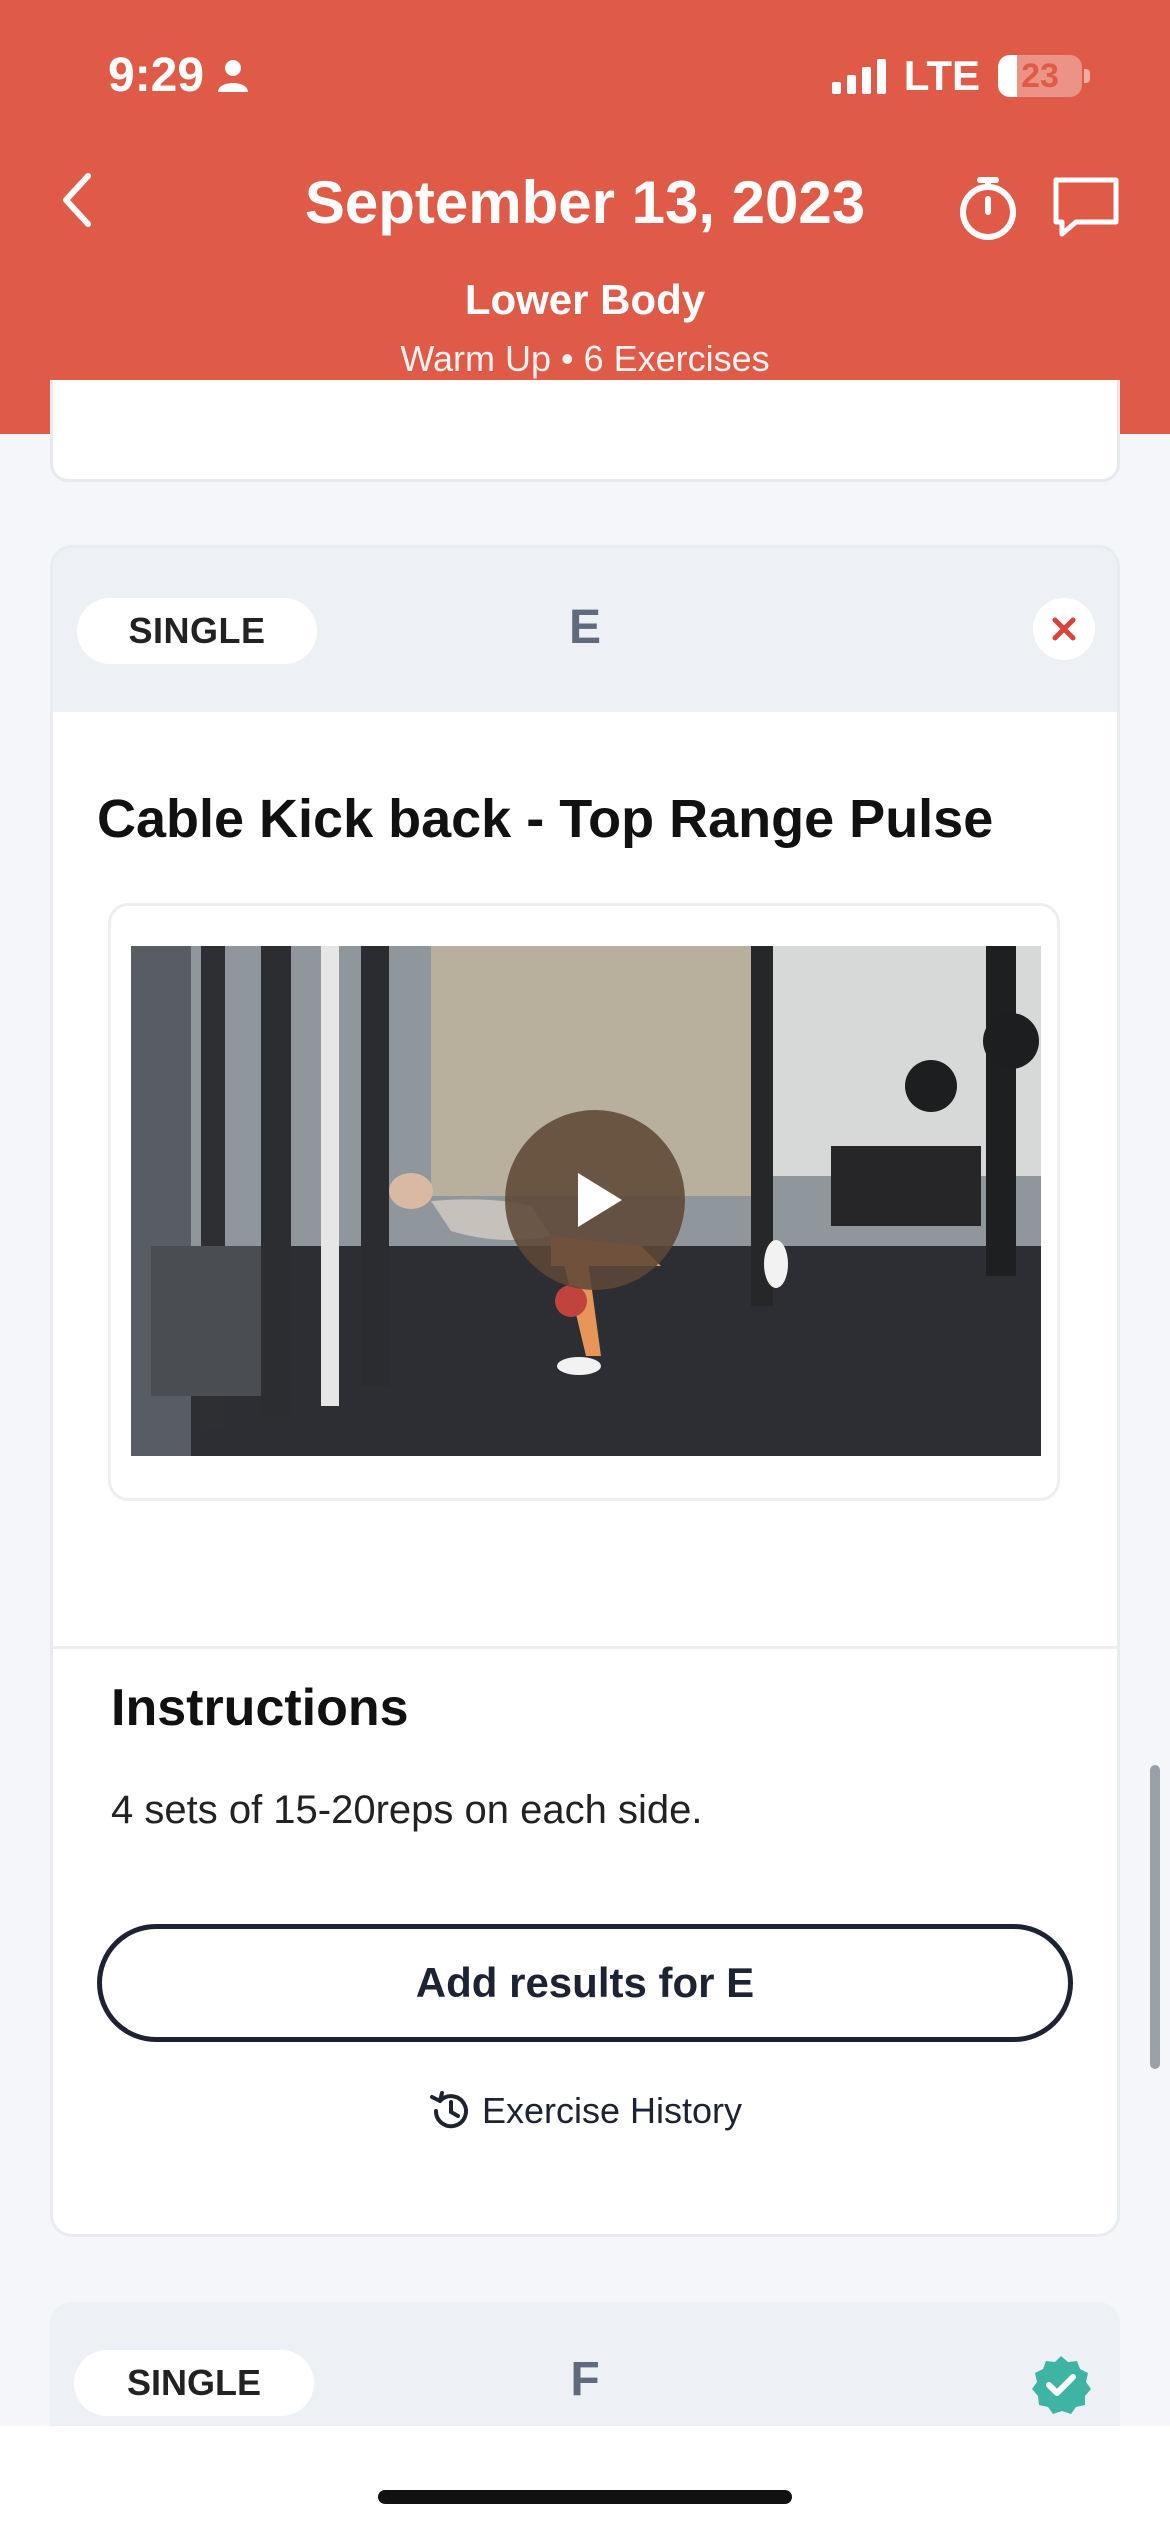  I want to click on instructions-heading: Instructions, so click(260, 1708).